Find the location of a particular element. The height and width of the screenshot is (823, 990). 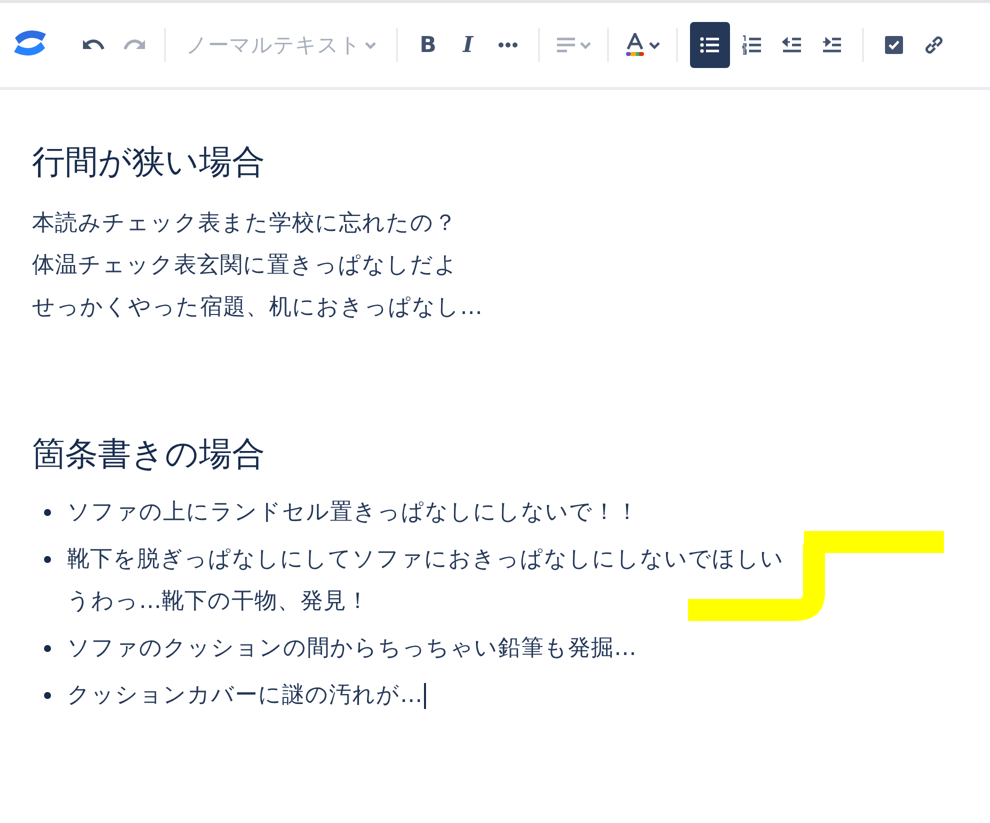

list-item-text: ソファの上にランドセル置きっぱなしにしないで！！ is located at coordinates (353, 512).